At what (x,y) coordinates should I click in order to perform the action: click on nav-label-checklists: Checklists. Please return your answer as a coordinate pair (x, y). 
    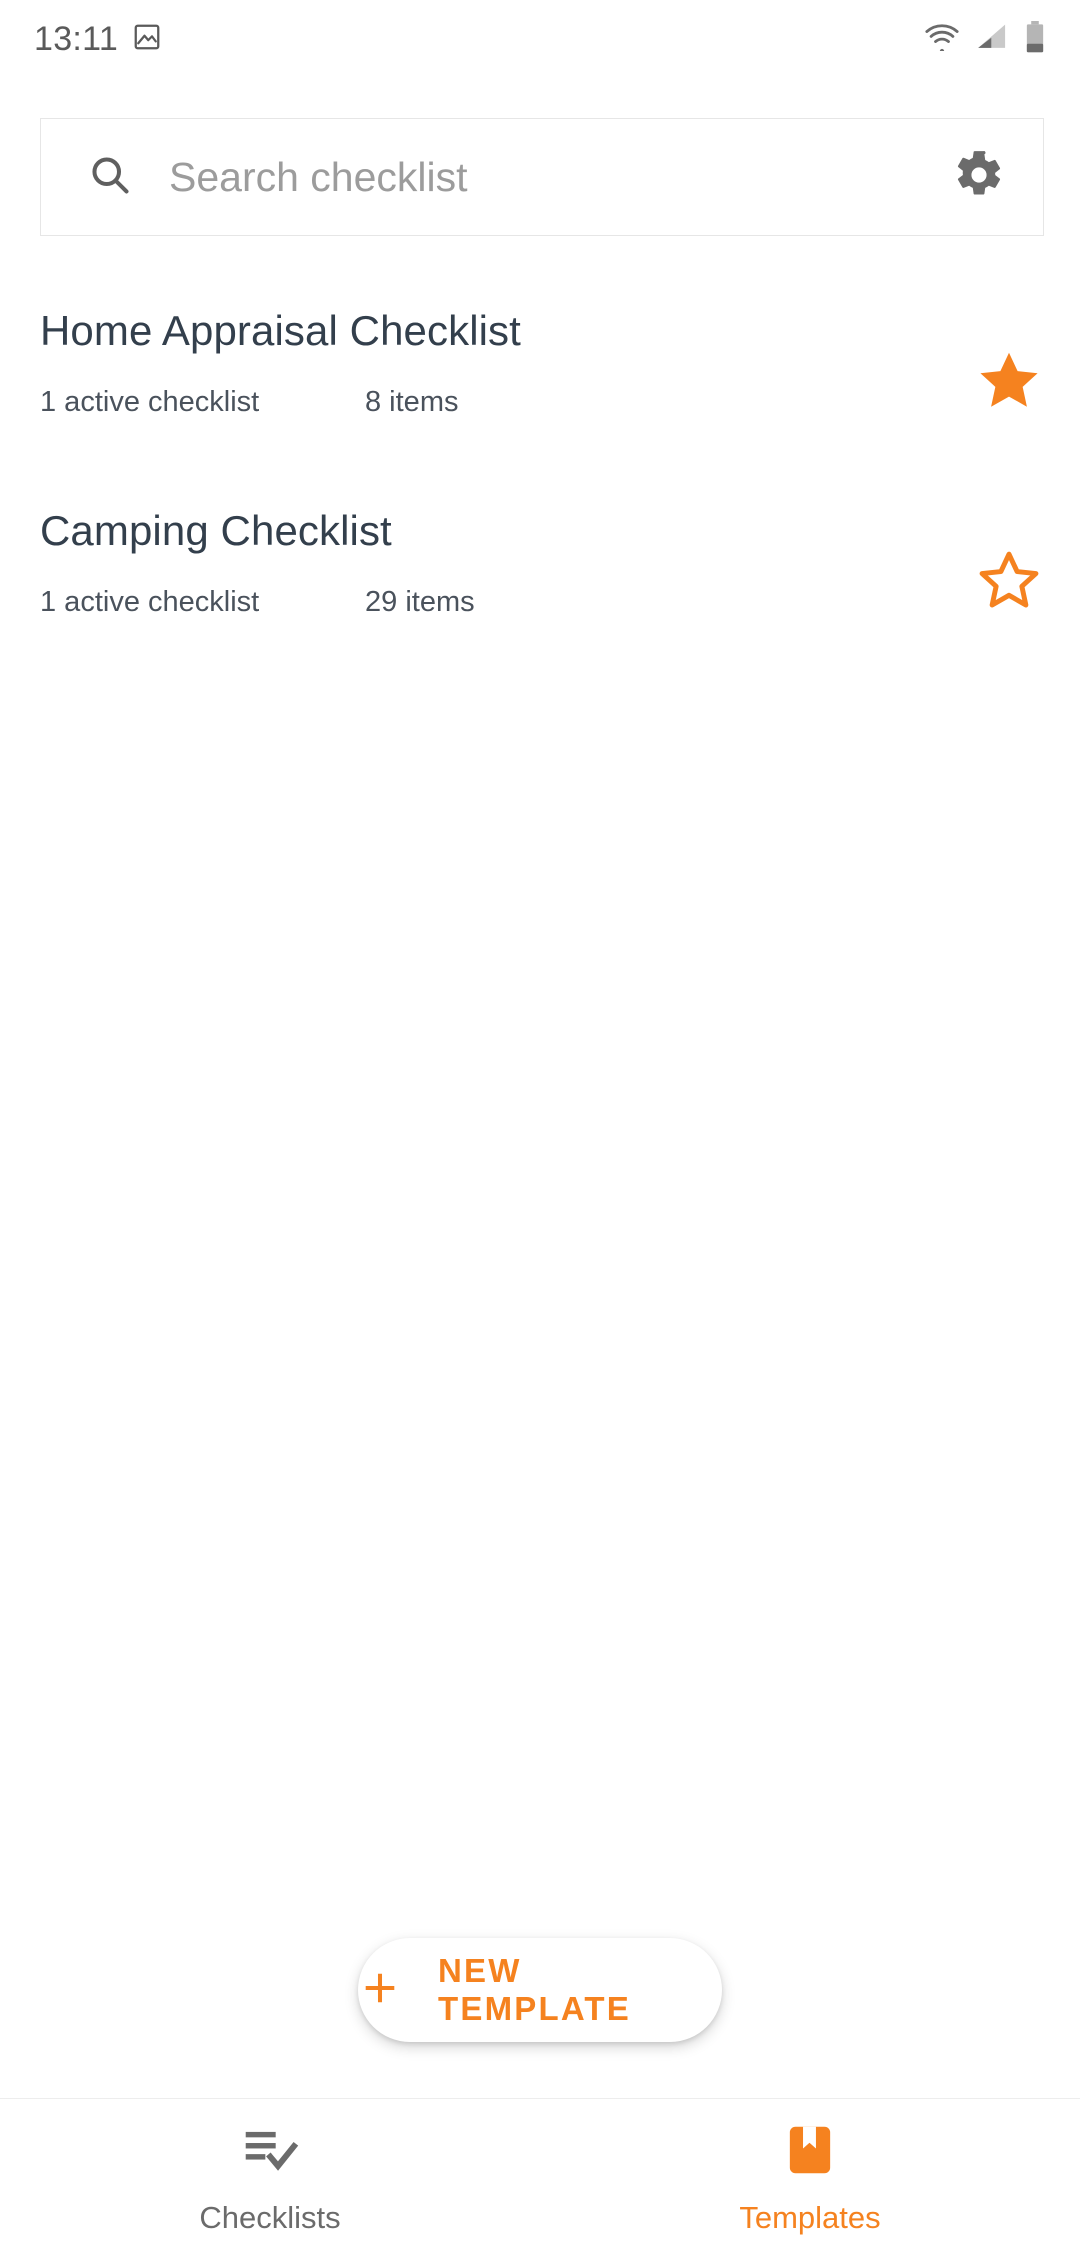
    Looking at the image, I should click on (270, 2217).